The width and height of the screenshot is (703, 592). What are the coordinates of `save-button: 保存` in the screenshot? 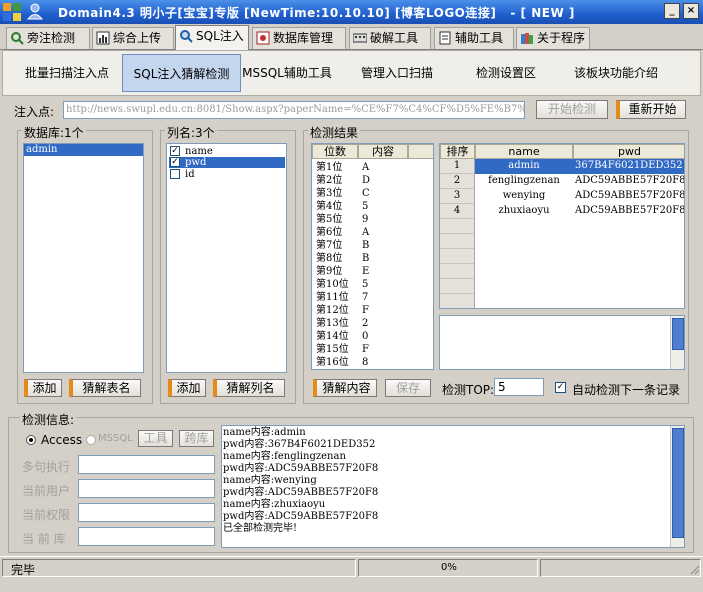 It's located at (408, 388).